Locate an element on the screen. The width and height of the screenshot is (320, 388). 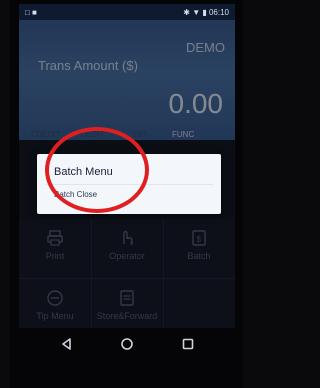
back-icon is located at coordinates (67, 344).